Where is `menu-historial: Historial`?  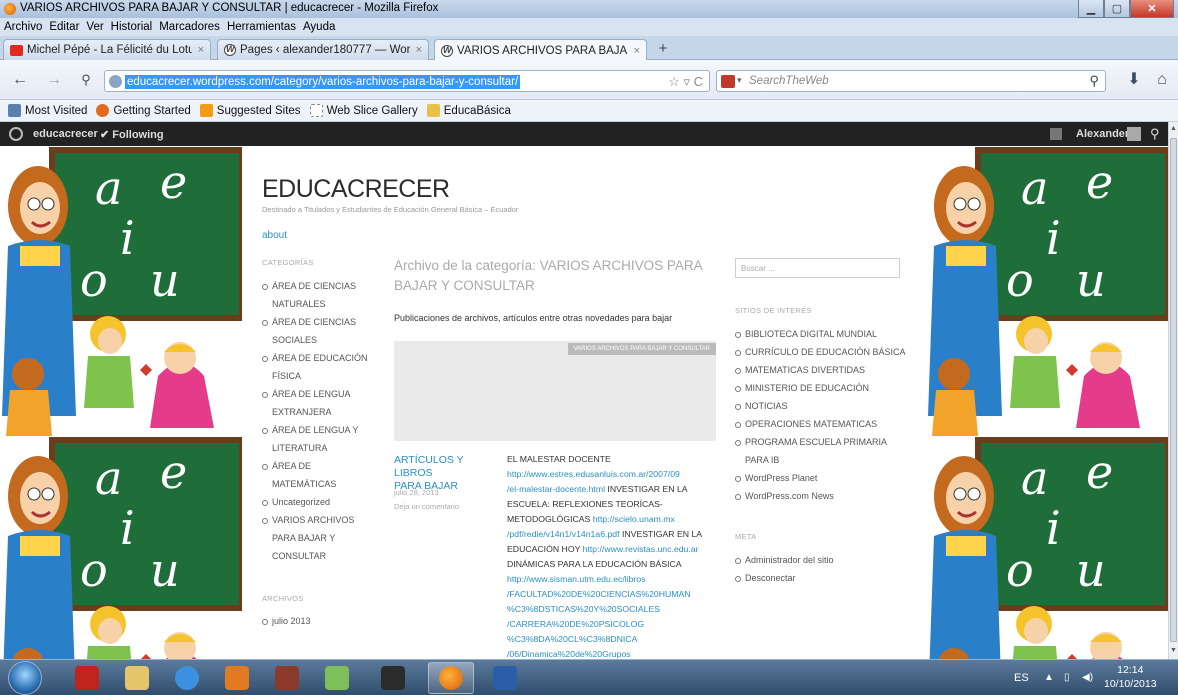
menu-historial: Historial is located at coordinates (132, 27).